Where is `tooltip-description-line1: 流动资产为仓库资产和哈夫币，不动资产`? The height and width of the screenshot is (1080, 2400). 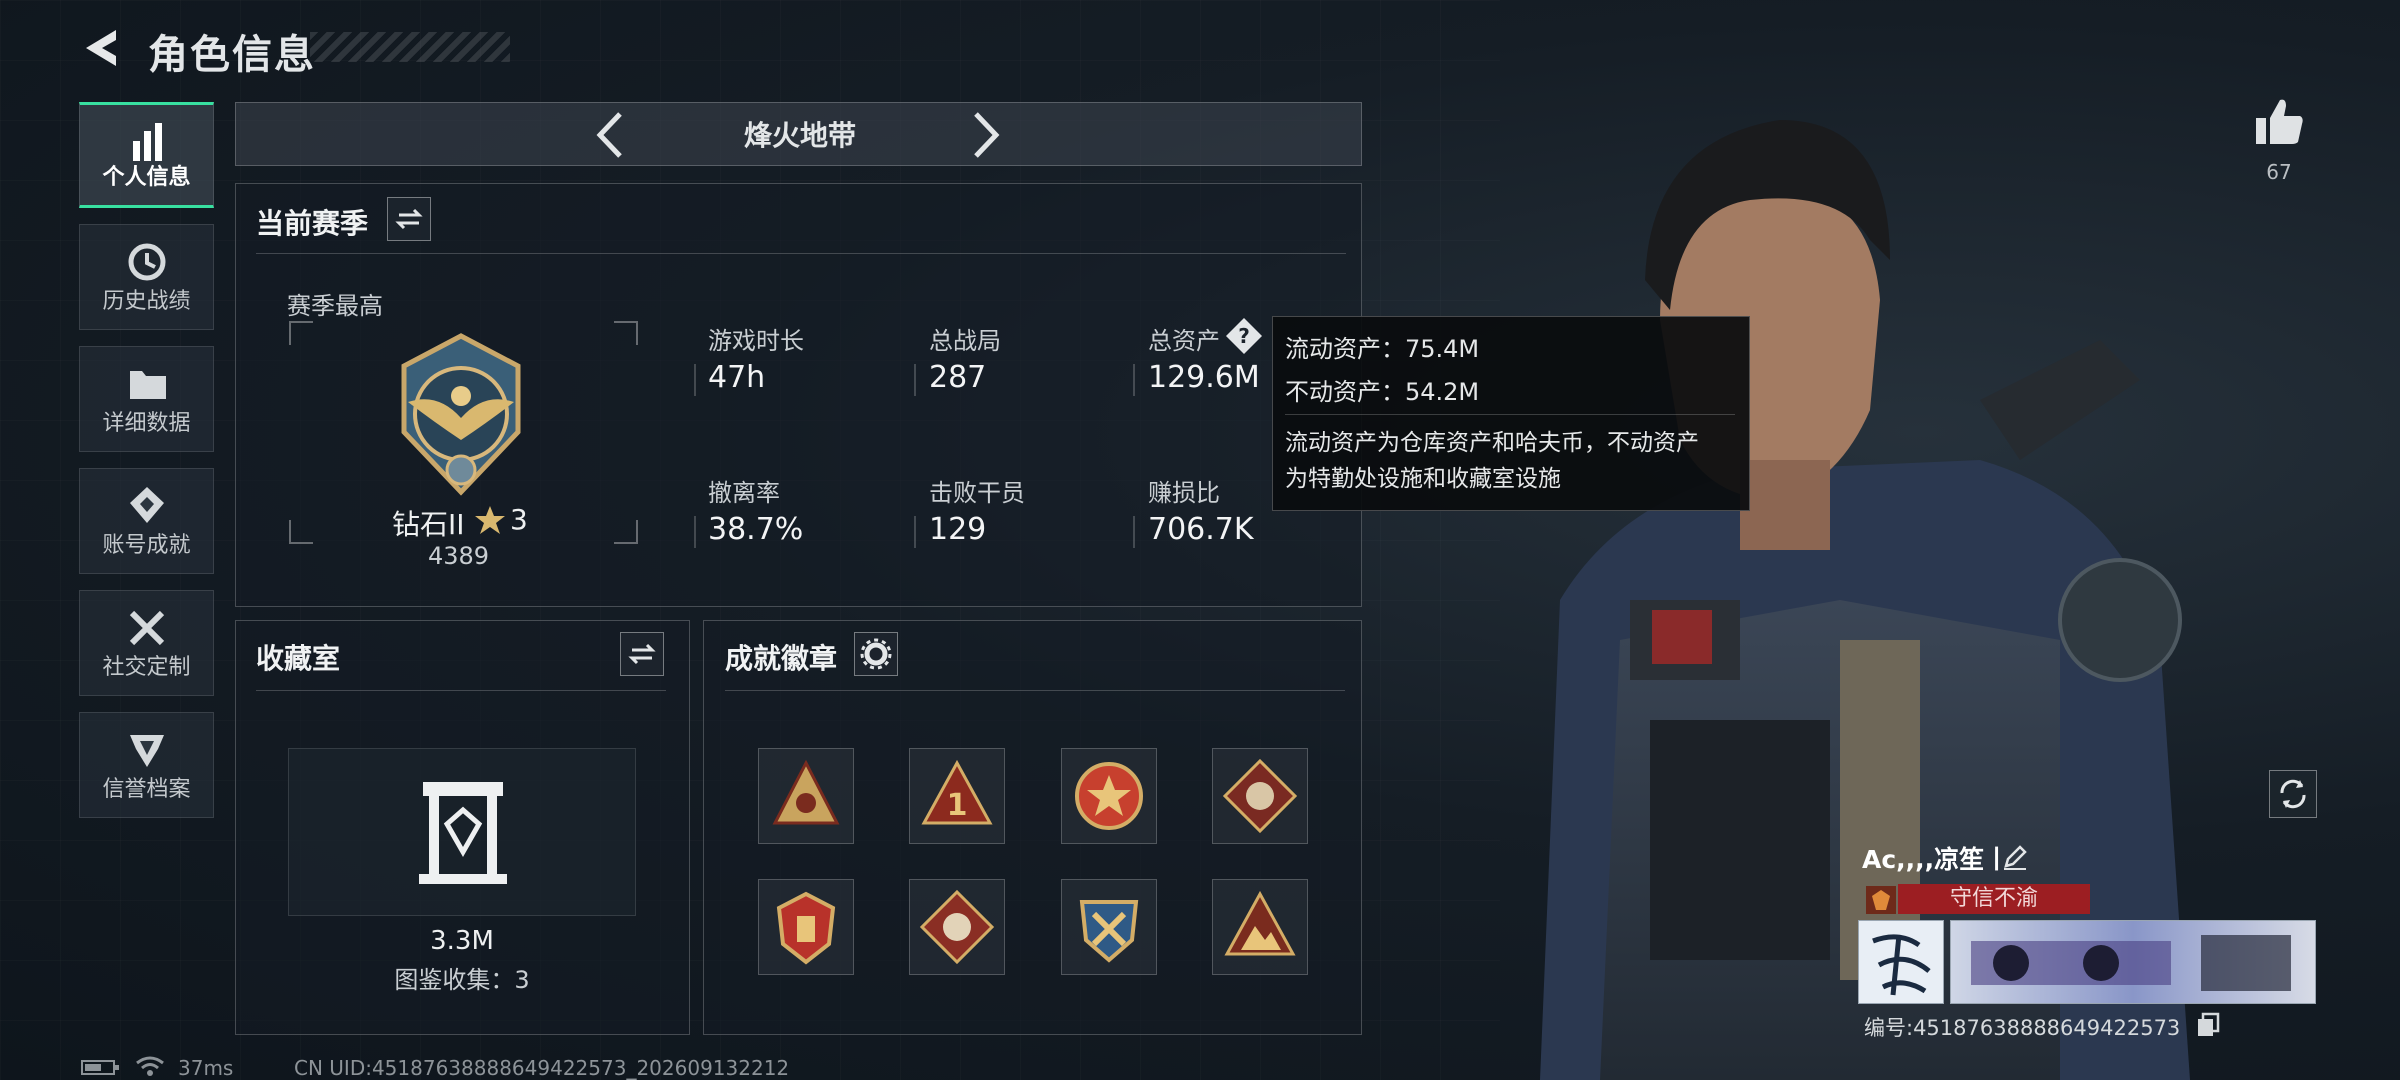 tooltip-description-line1: 流动资产为仓库资产和哈夫币，不动资产 is located at coordinates (1492, 443).